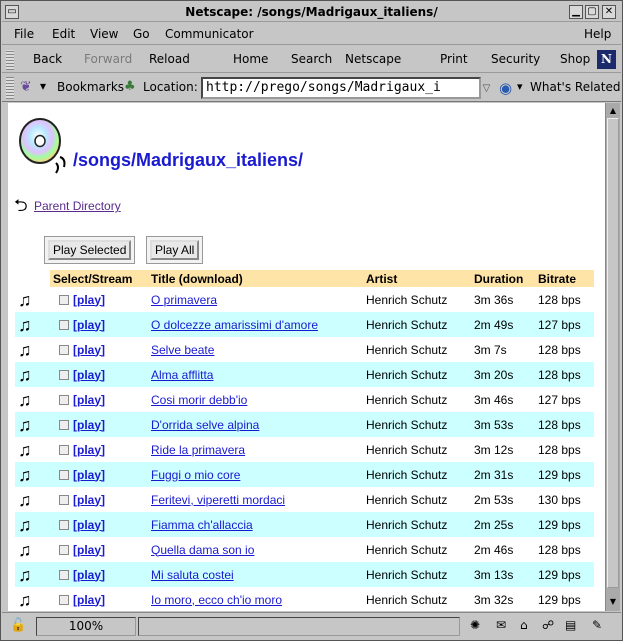 Image resolution: width=623 pixels, height=641 pixels. What do you see at coordinates (24, 34) in the screenshot?
I see `menu-file: File` at bounding box center [24, 34].